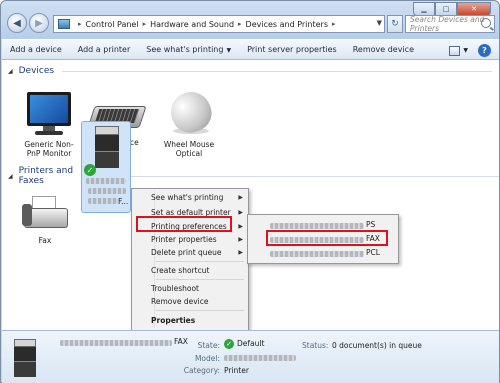 The width and height of the screenshot is (500, 383). I want to click on status-value: 0 document(s) in queue, so click(377, 345).